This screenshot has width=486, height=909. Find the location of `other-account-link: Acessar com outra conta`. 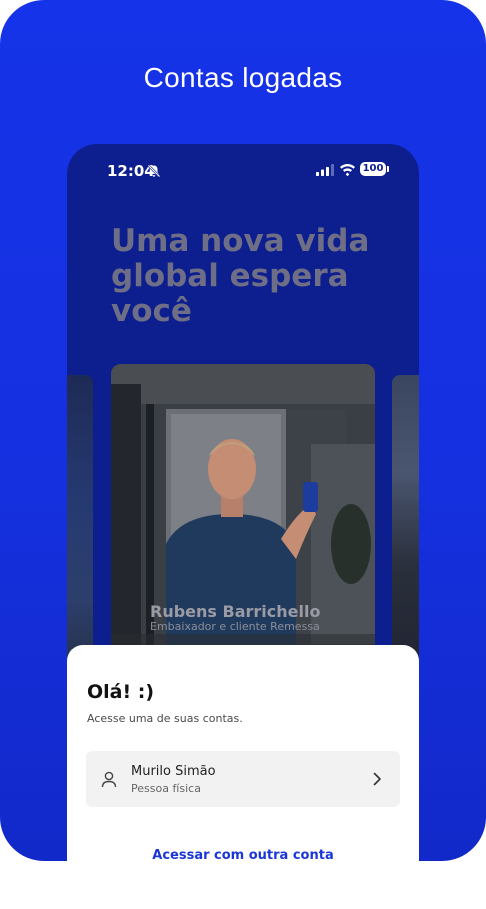

other-account-link: Acessar com outra conta is located at coordinates (243, 855).